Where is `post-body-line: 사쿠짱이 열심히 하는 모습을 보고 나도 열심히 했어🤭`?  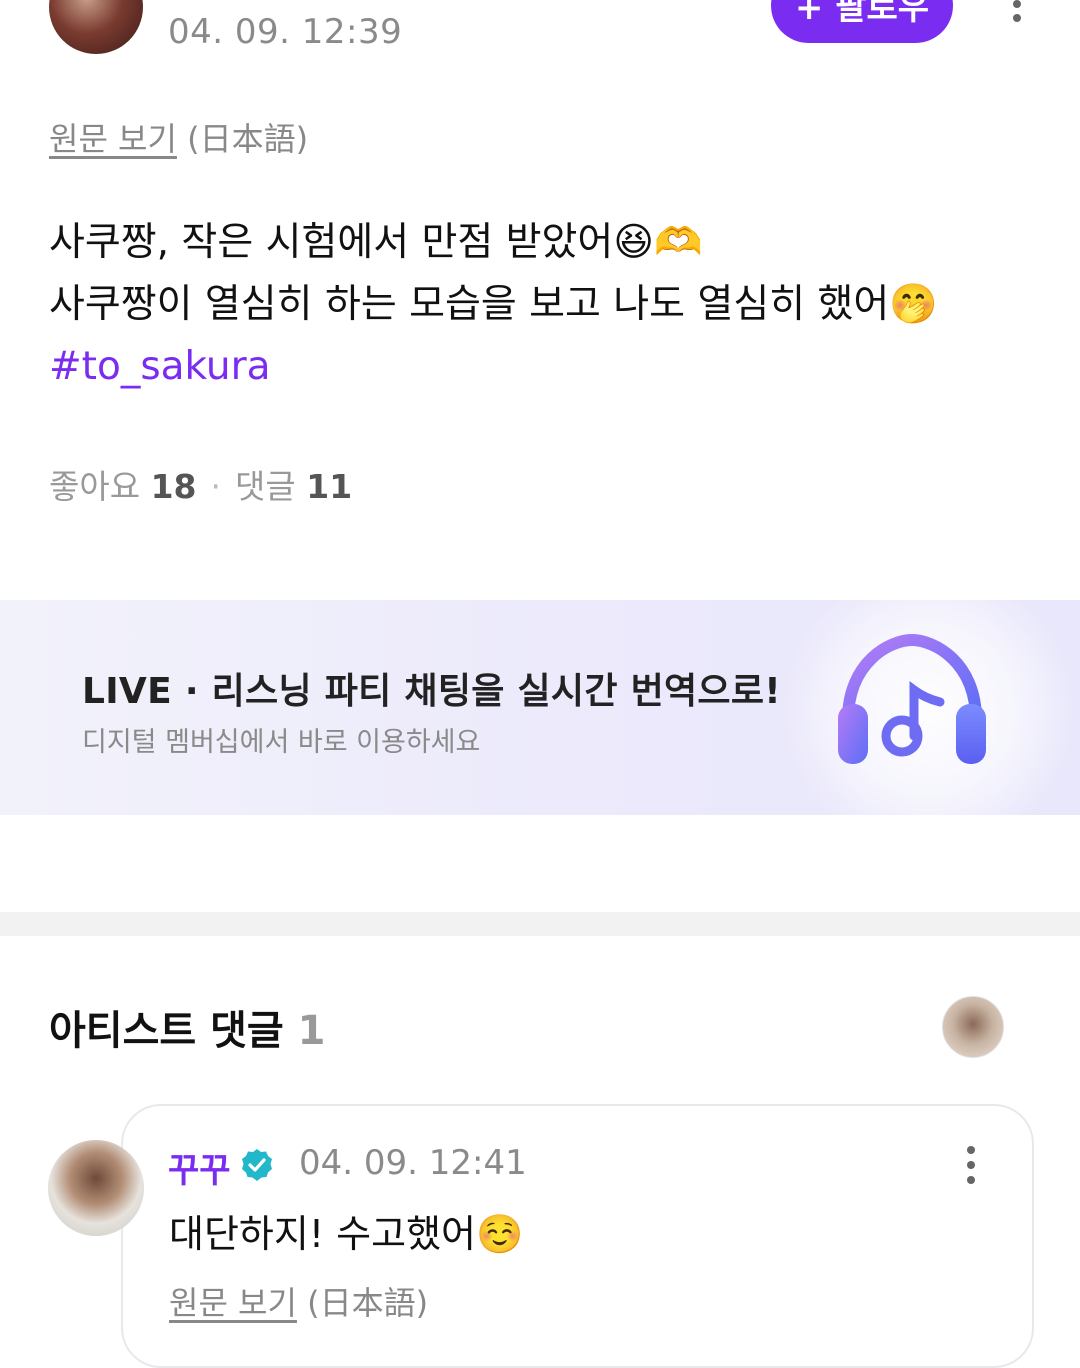 post-body-line: 사쿠짱이 열심히 하는 모습을 보고 나도 열심히 했어🤭 is located at coordinates (493, 304).